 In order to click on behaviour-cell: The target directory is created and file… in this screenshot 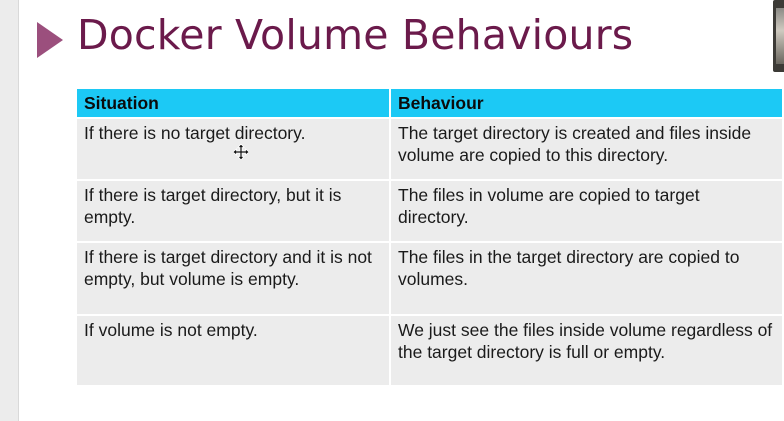, I will do `click(586, 148)`.